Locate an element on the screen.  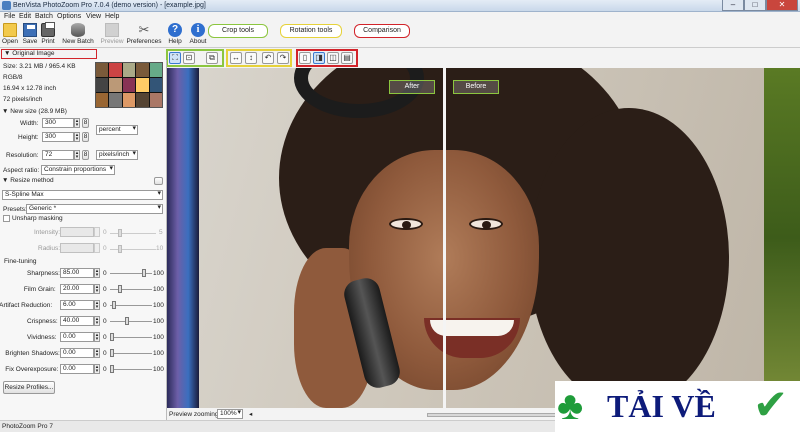
split-view-button: ◨ is located at coordinates (319, 58).